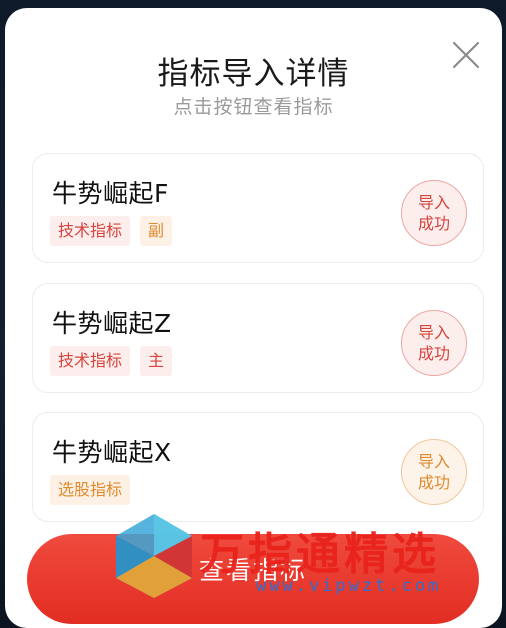  I want to click on view-indicators-button: 查看指标, so click(253, 579).